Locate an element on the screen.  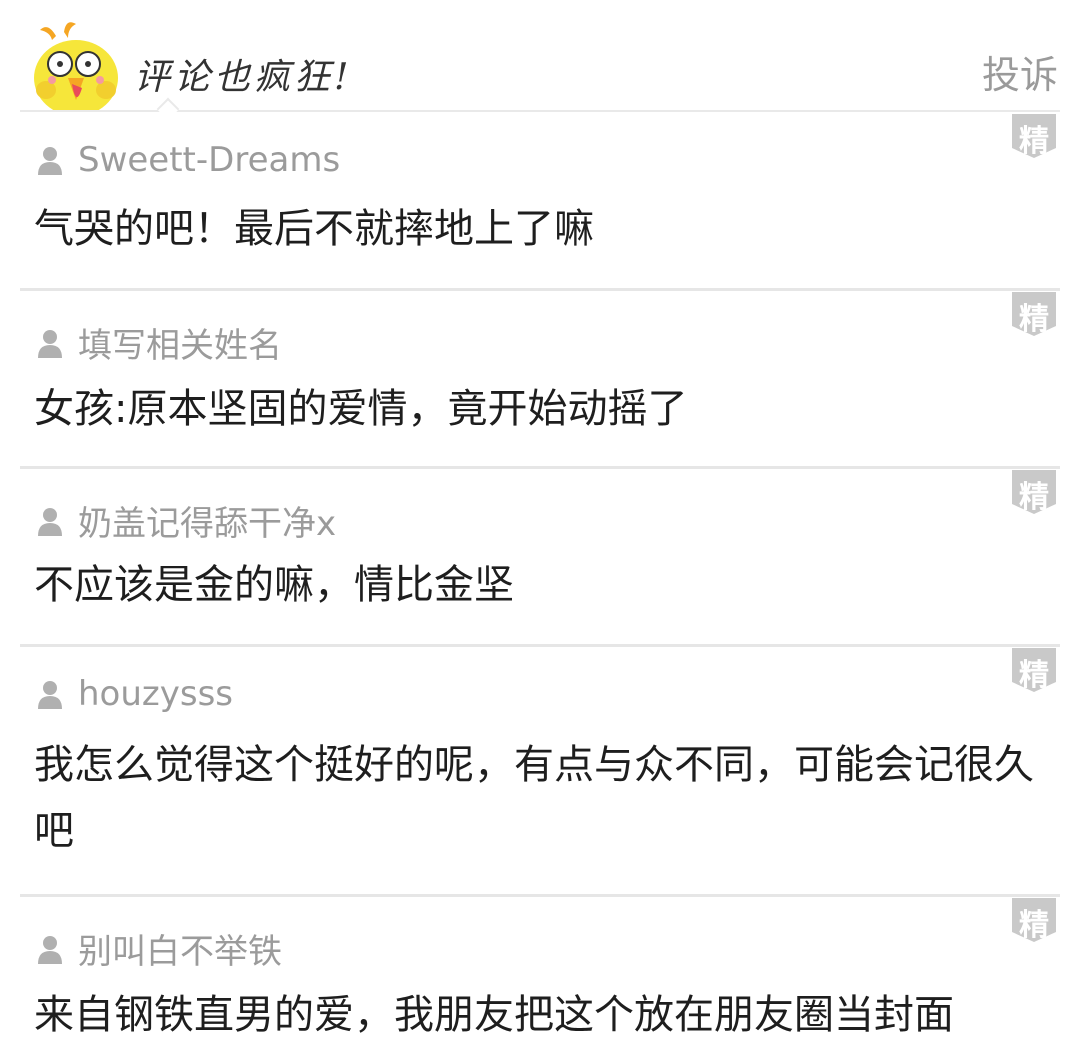
username: 奶盖记得舔干净x is located at coordinates (207, 520).